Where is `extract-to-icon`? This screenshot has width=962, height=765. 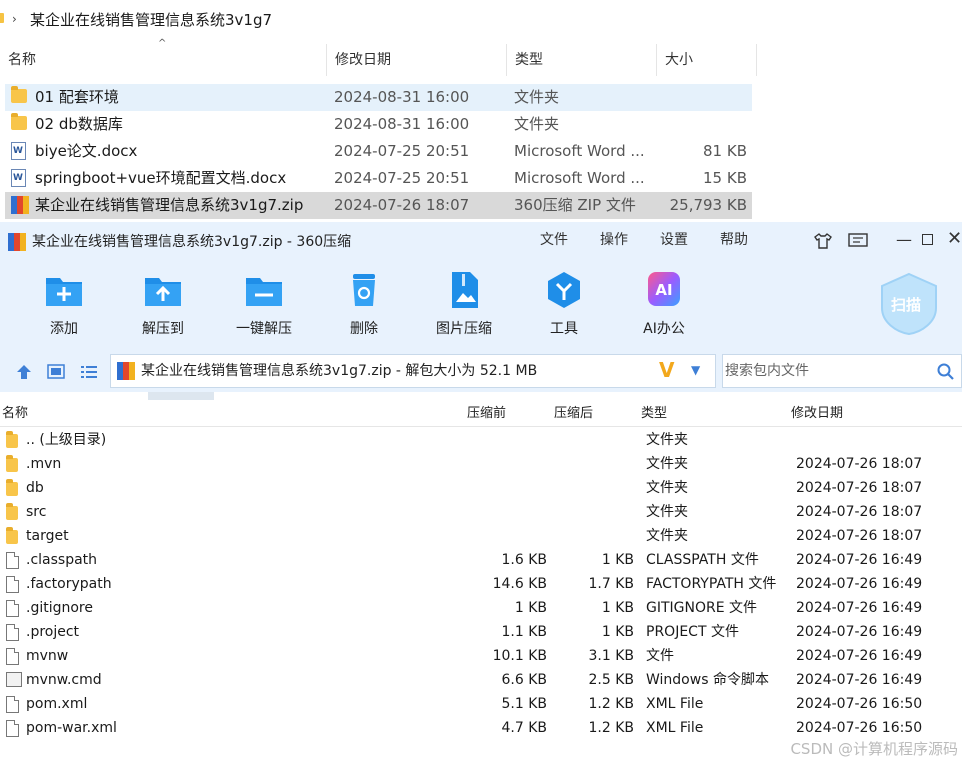 extract-to-icon is located at coordinates (163, 292).